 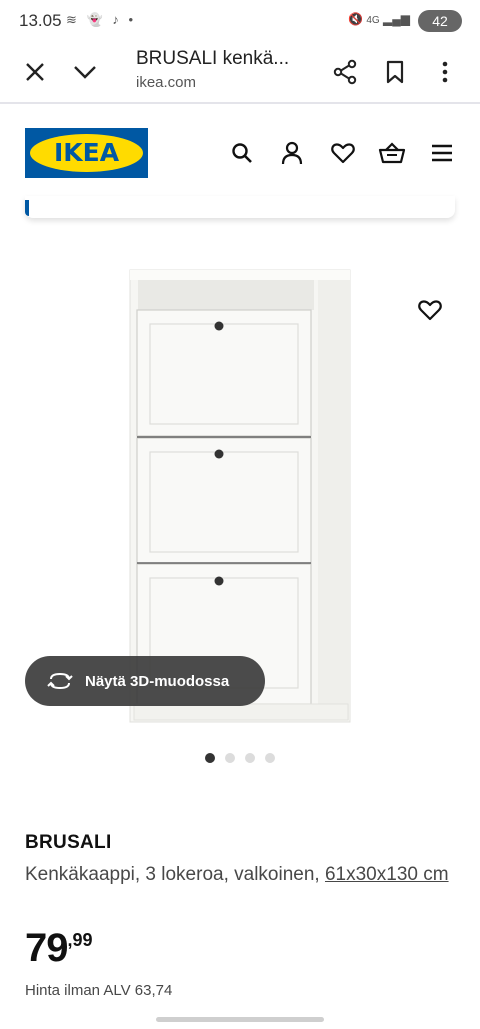 I want to click on mute-icon: 🔇, so click(x=355, y=19).